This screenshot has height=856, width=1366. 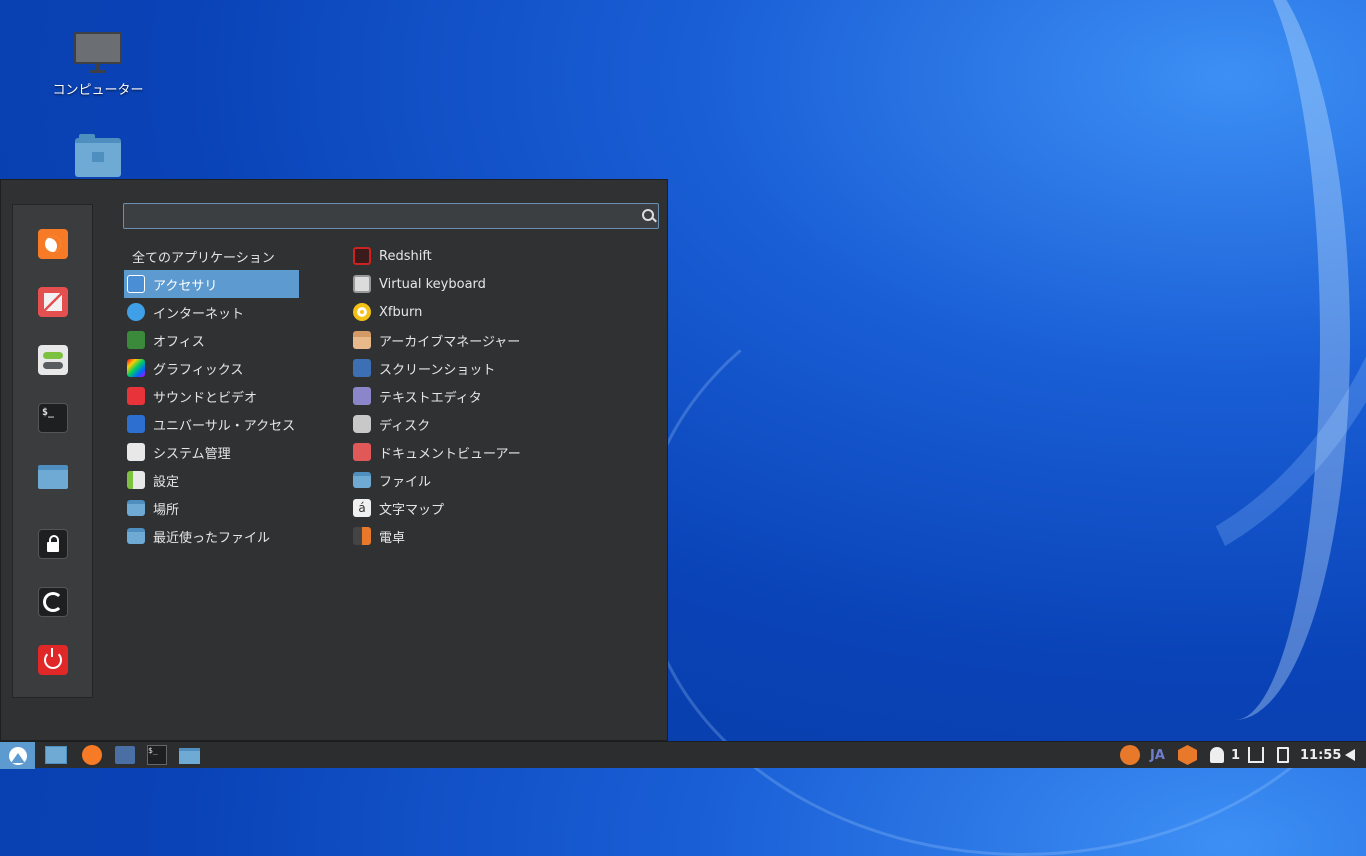 I want to click on category-internet: インターネット, so click(x=211, y=312).